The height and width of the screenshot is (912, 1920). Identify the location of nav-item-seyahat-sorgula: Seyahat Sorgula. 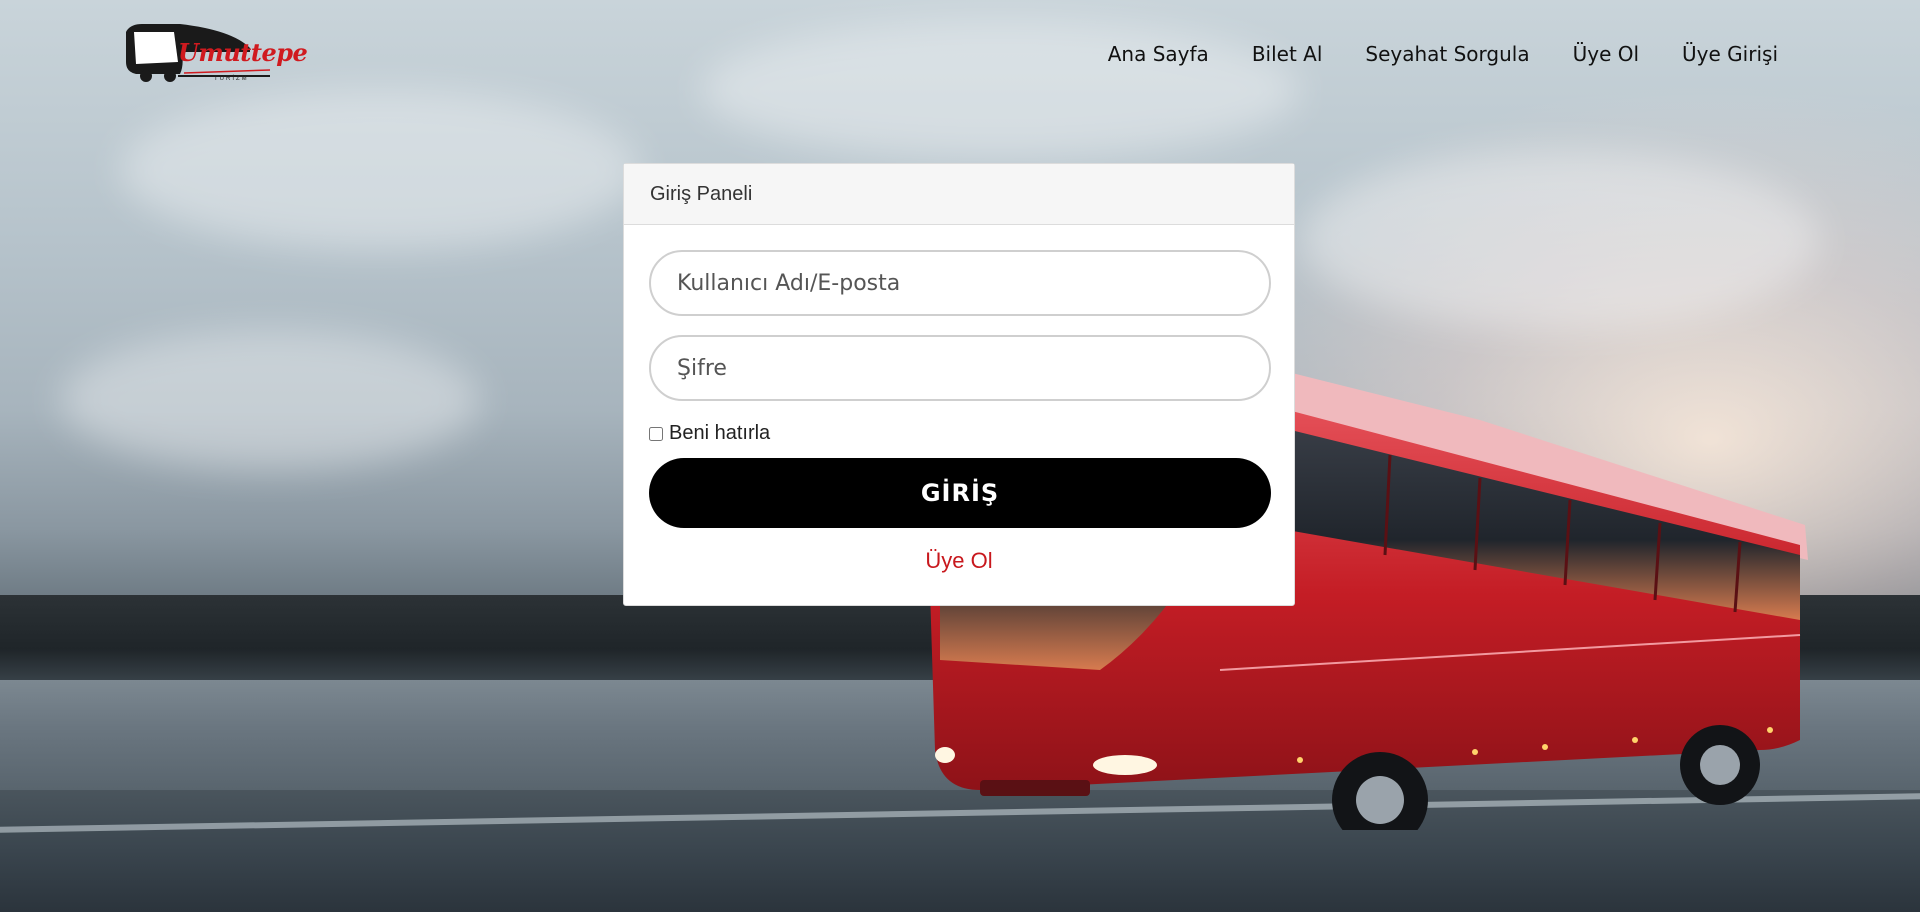
(1447, 54).